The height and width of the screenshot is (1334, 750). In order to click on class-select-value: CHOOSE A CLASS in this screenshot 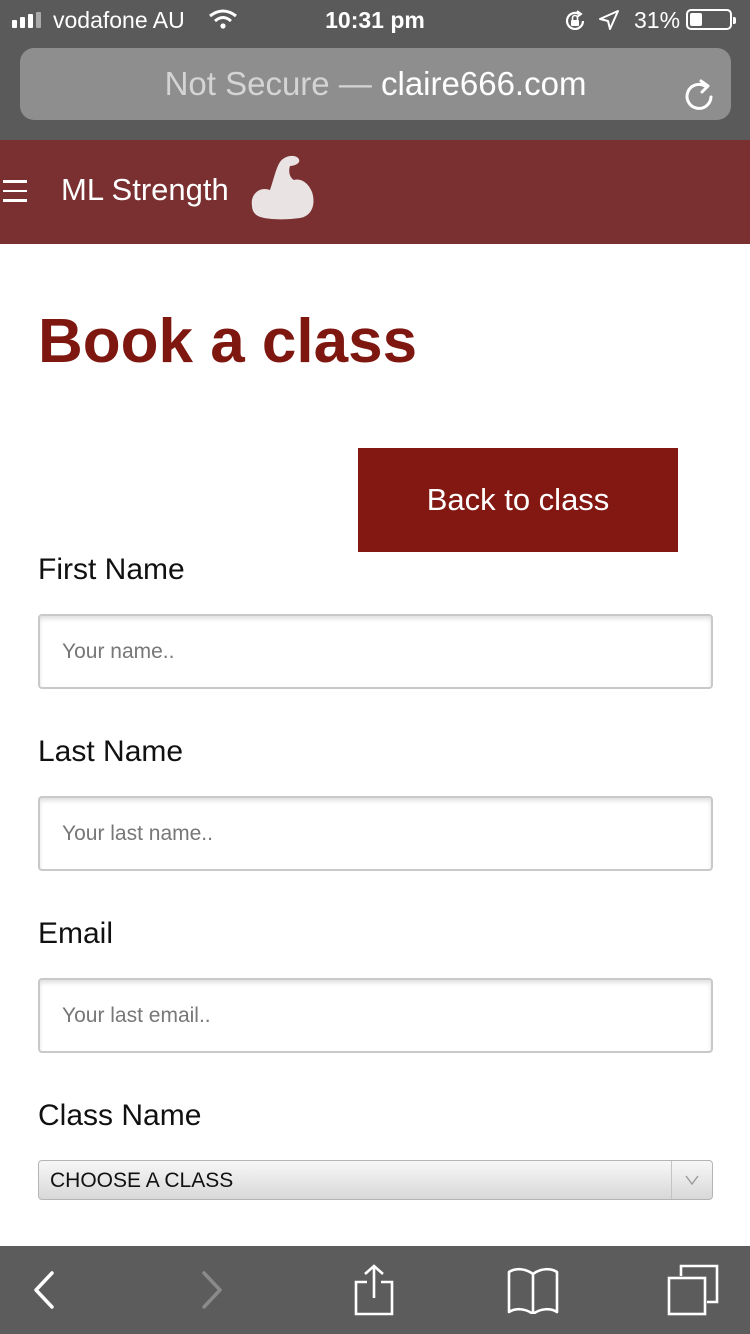, I will do `click(142, 1180)`.